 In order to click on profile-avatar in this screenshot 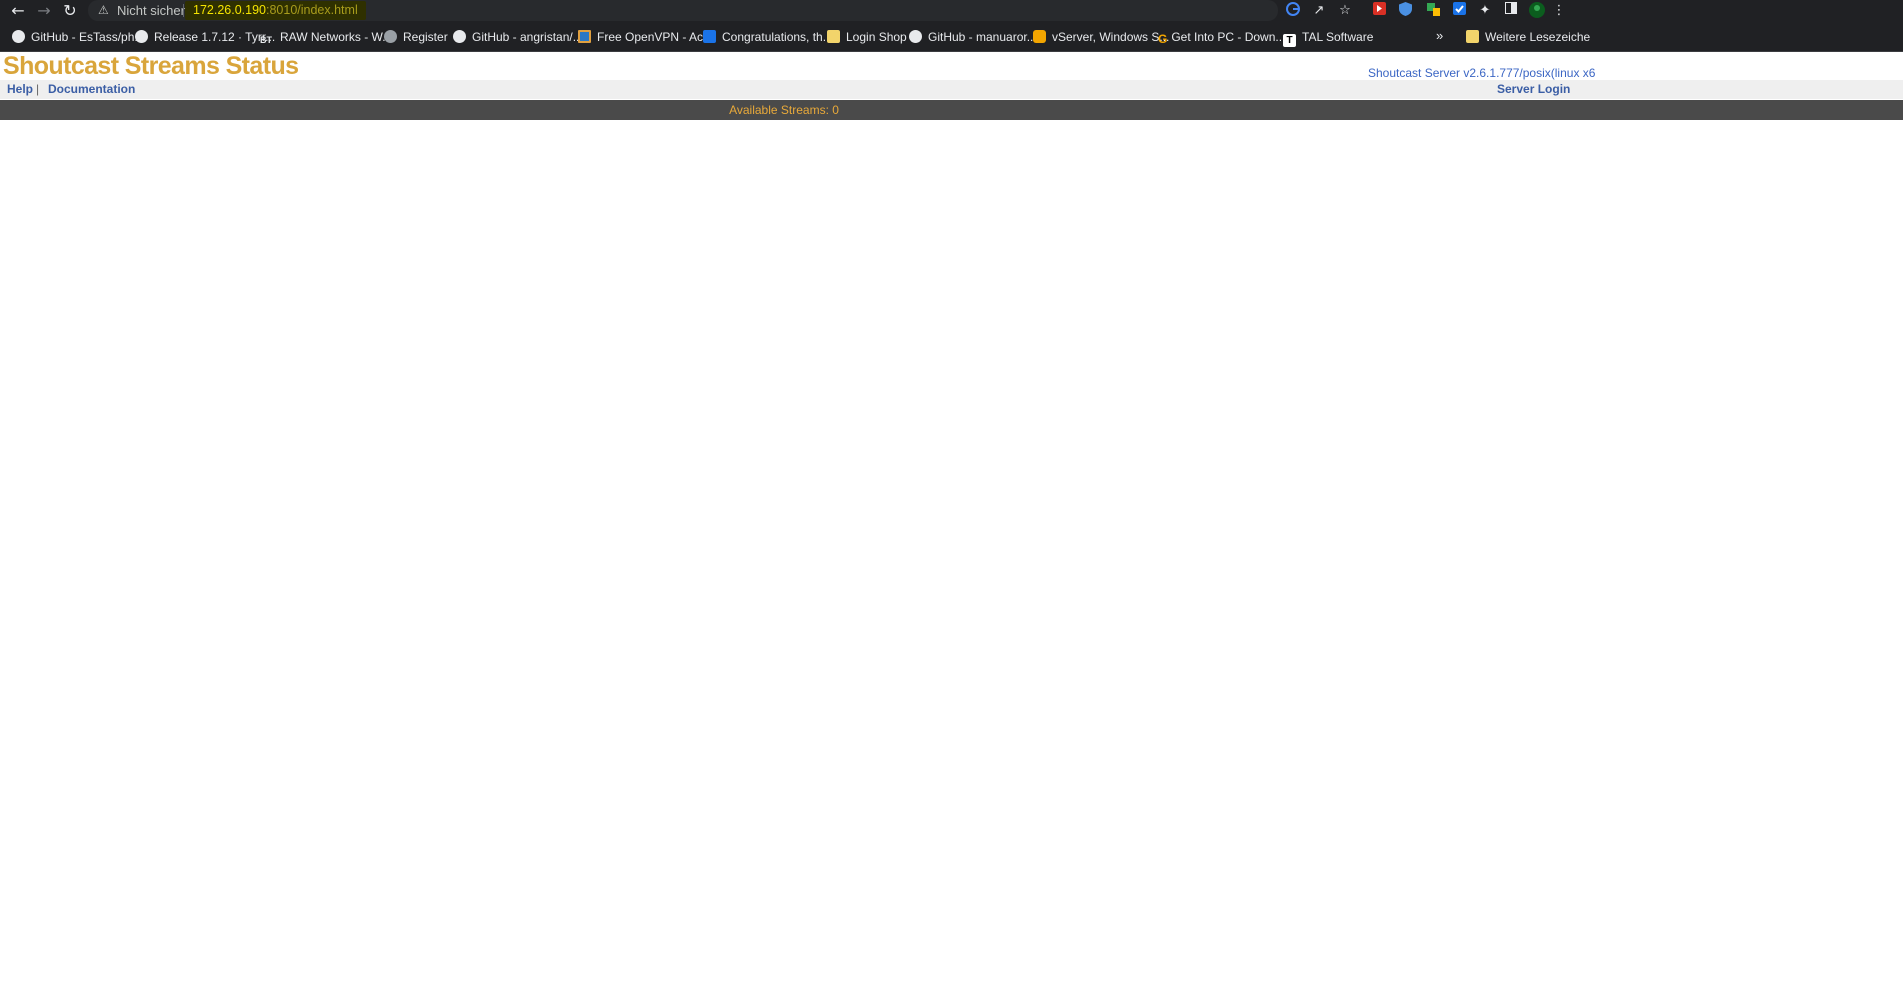, I will do `click(1537, 11)`.